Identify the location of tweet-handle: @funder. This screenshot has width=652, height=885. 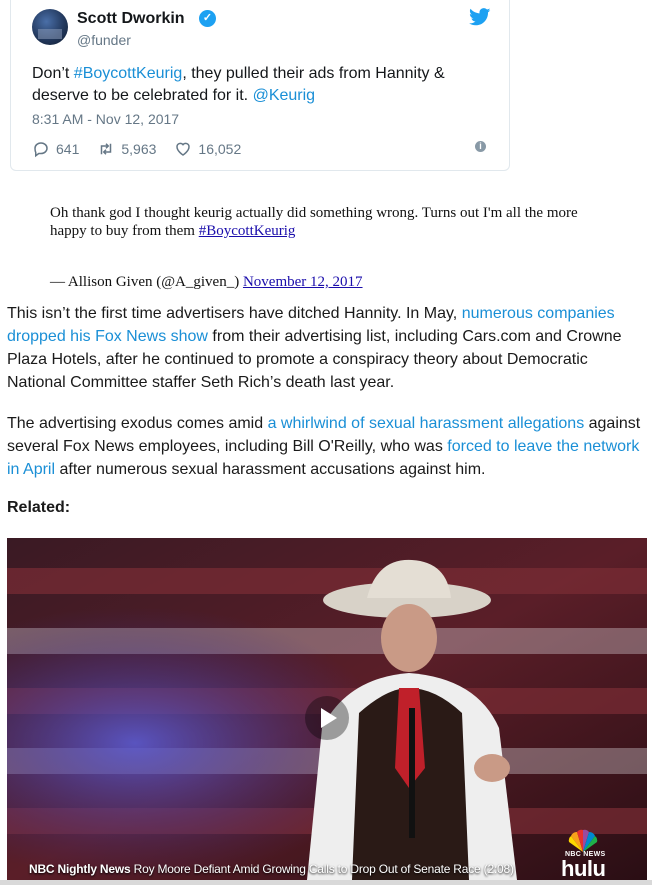
(104, 40).